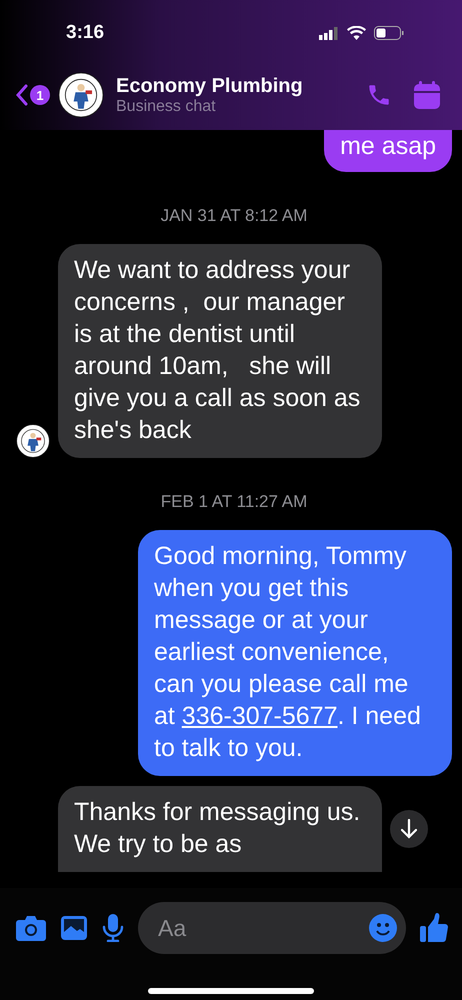 Image resolution: width=462 pixels, height=1000 pixels. I want to click on phone-link: 336-307-5677, so click(260, 716).